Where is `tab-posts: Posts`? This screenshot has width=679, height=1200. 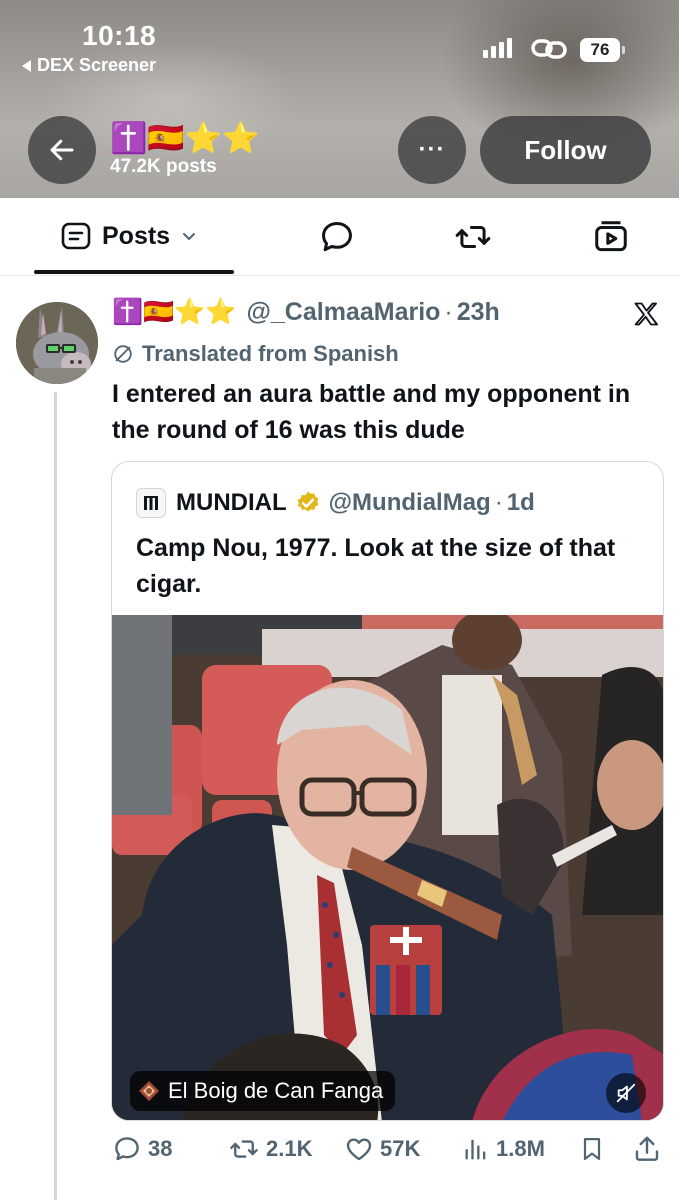
tab-posts: Posts is located at coordinates (129, 236).